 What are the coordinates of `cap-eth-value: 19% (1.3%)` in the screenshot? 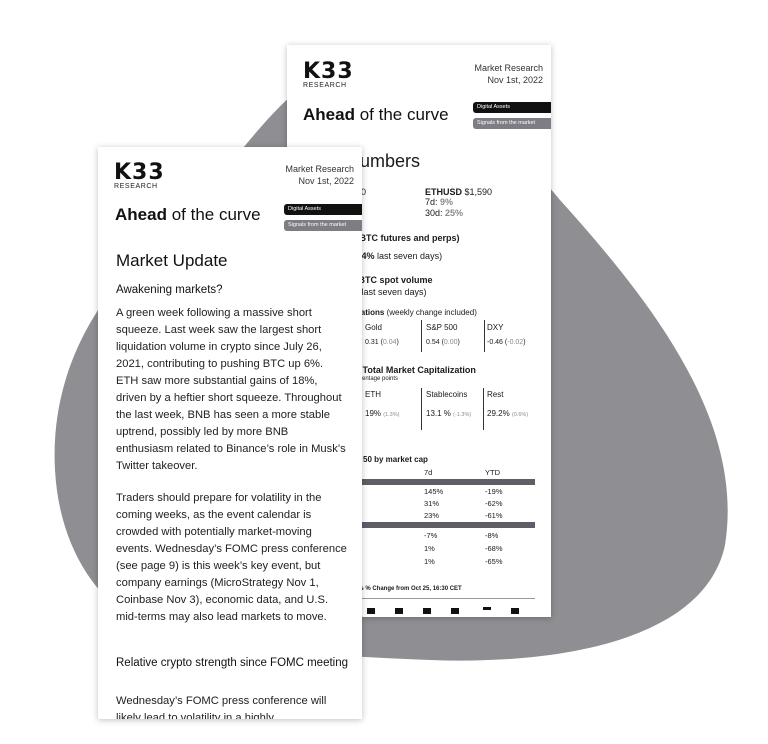 It's located at (382, 413).